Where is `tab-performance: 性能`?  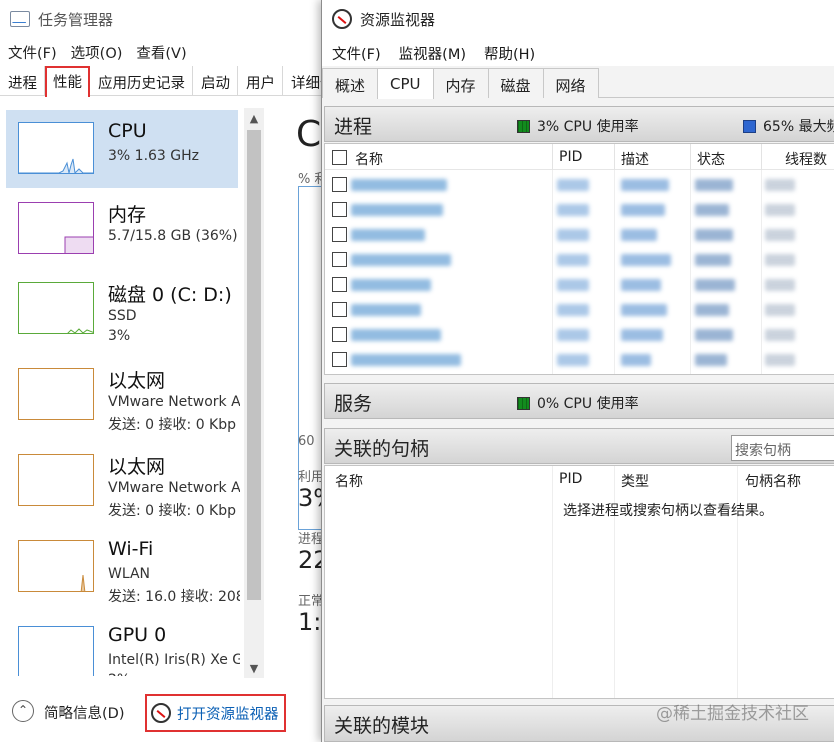
tab-performance: 性能 is located at coordinates (67, 81).